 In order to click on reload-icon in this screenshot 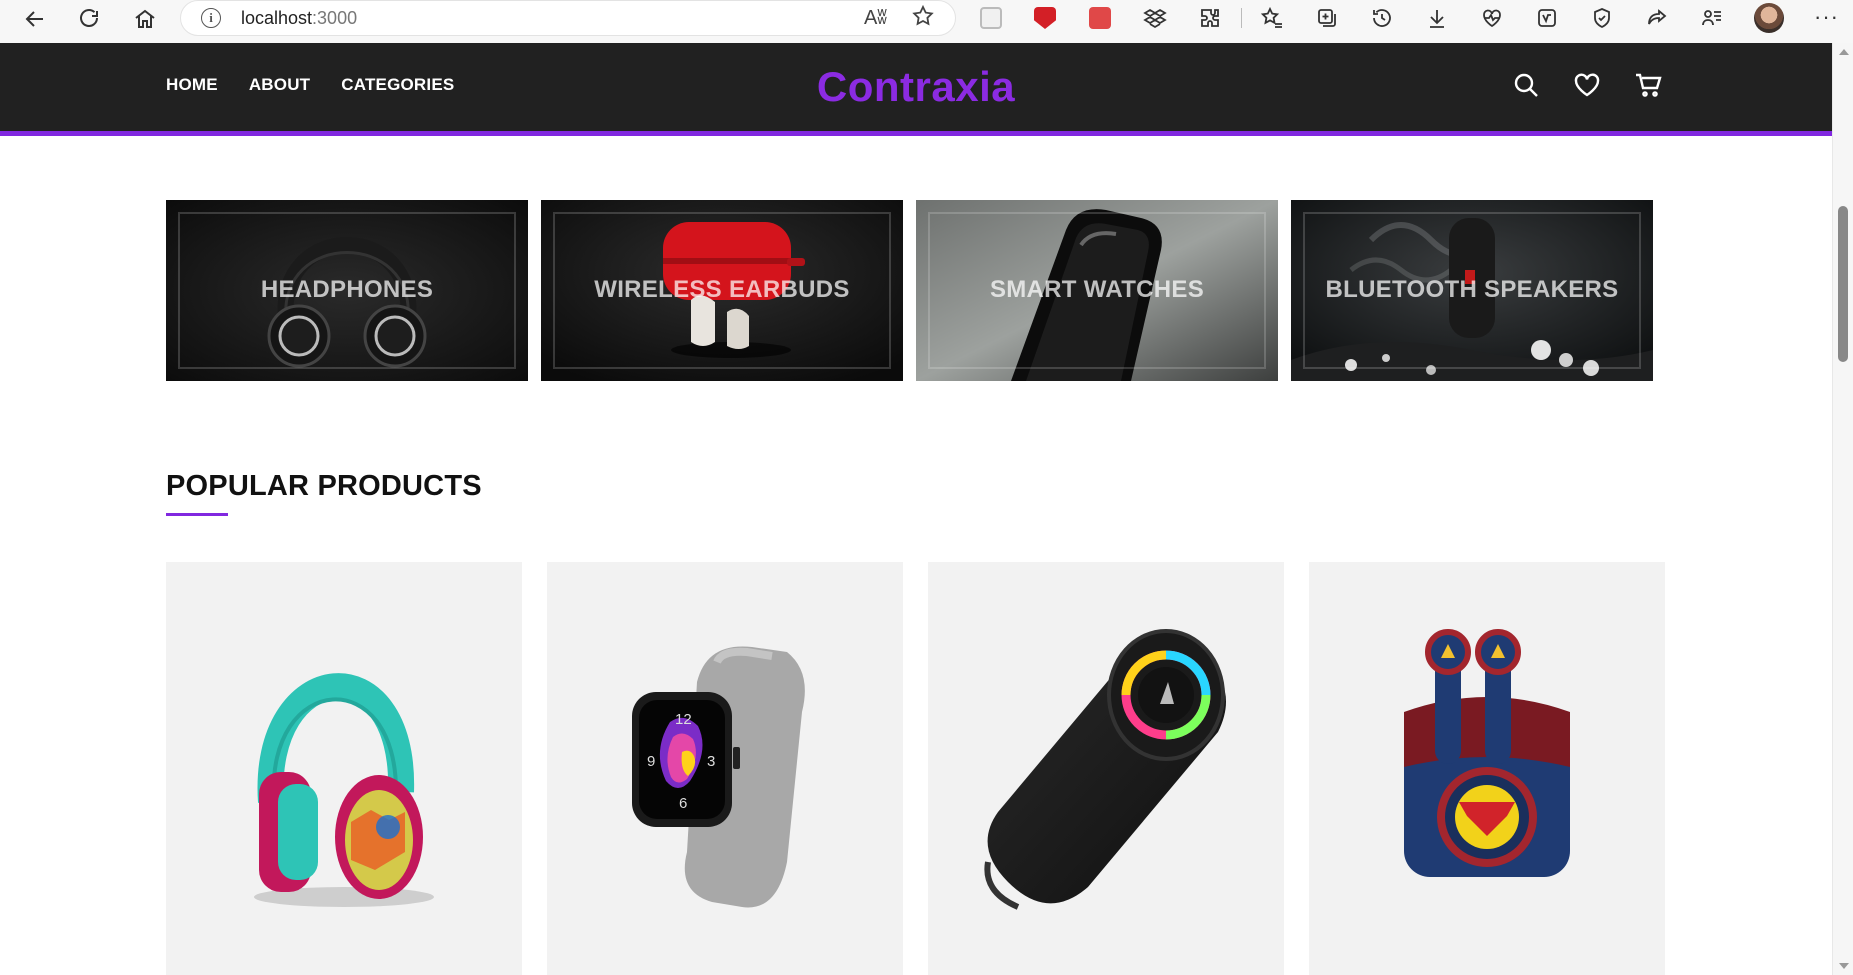, I will do `click(89, 17)`.